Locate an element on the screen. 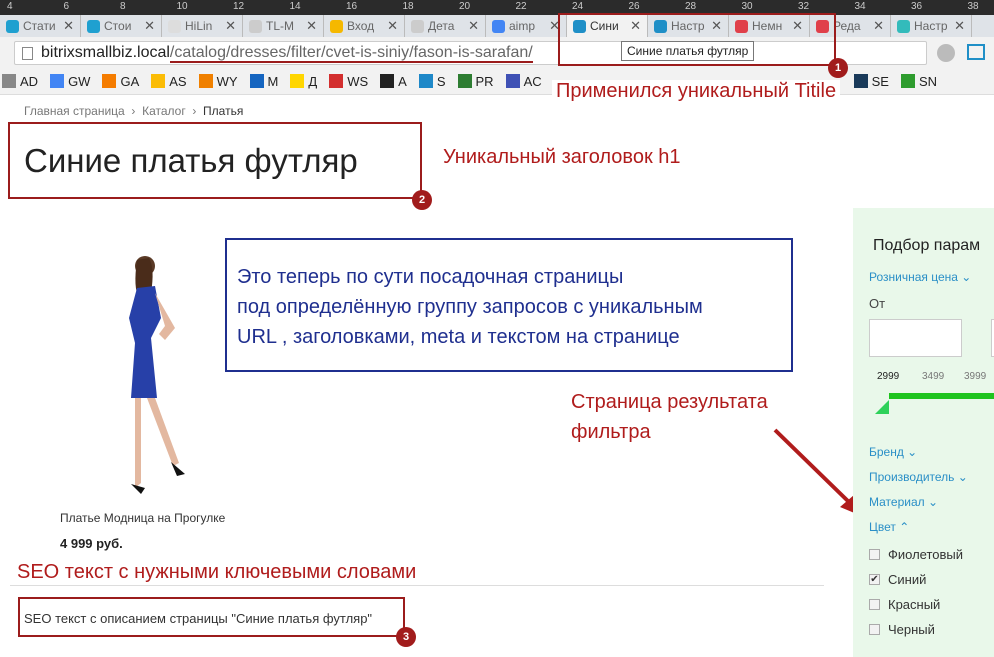 The image size is (994, 657). bookmark: AS is located at coordinates (169, 81).